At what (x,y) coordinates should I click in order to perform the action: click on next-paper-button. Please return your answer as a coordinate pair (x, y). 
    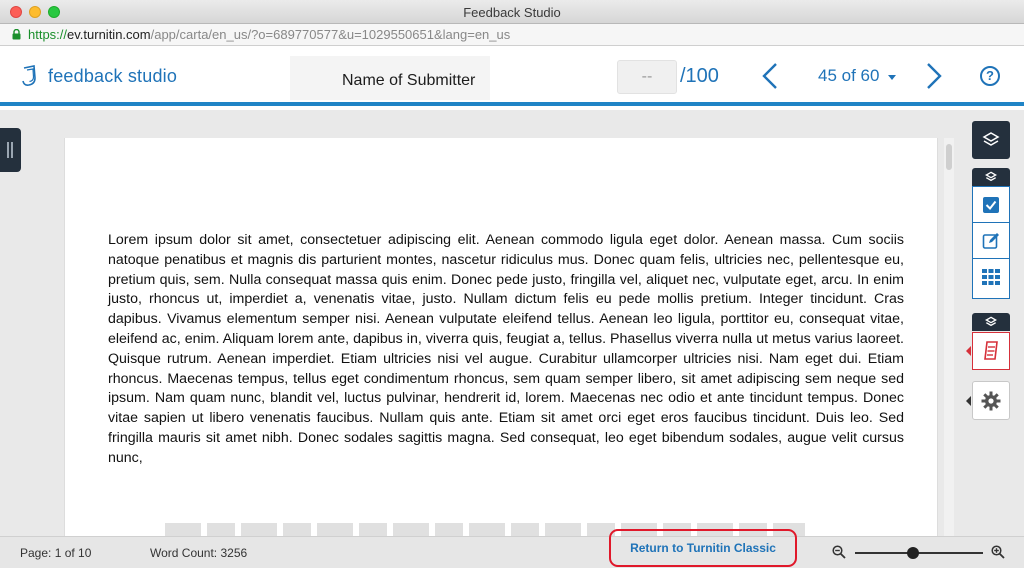
    Looking at the image, I should click on (934, 76).